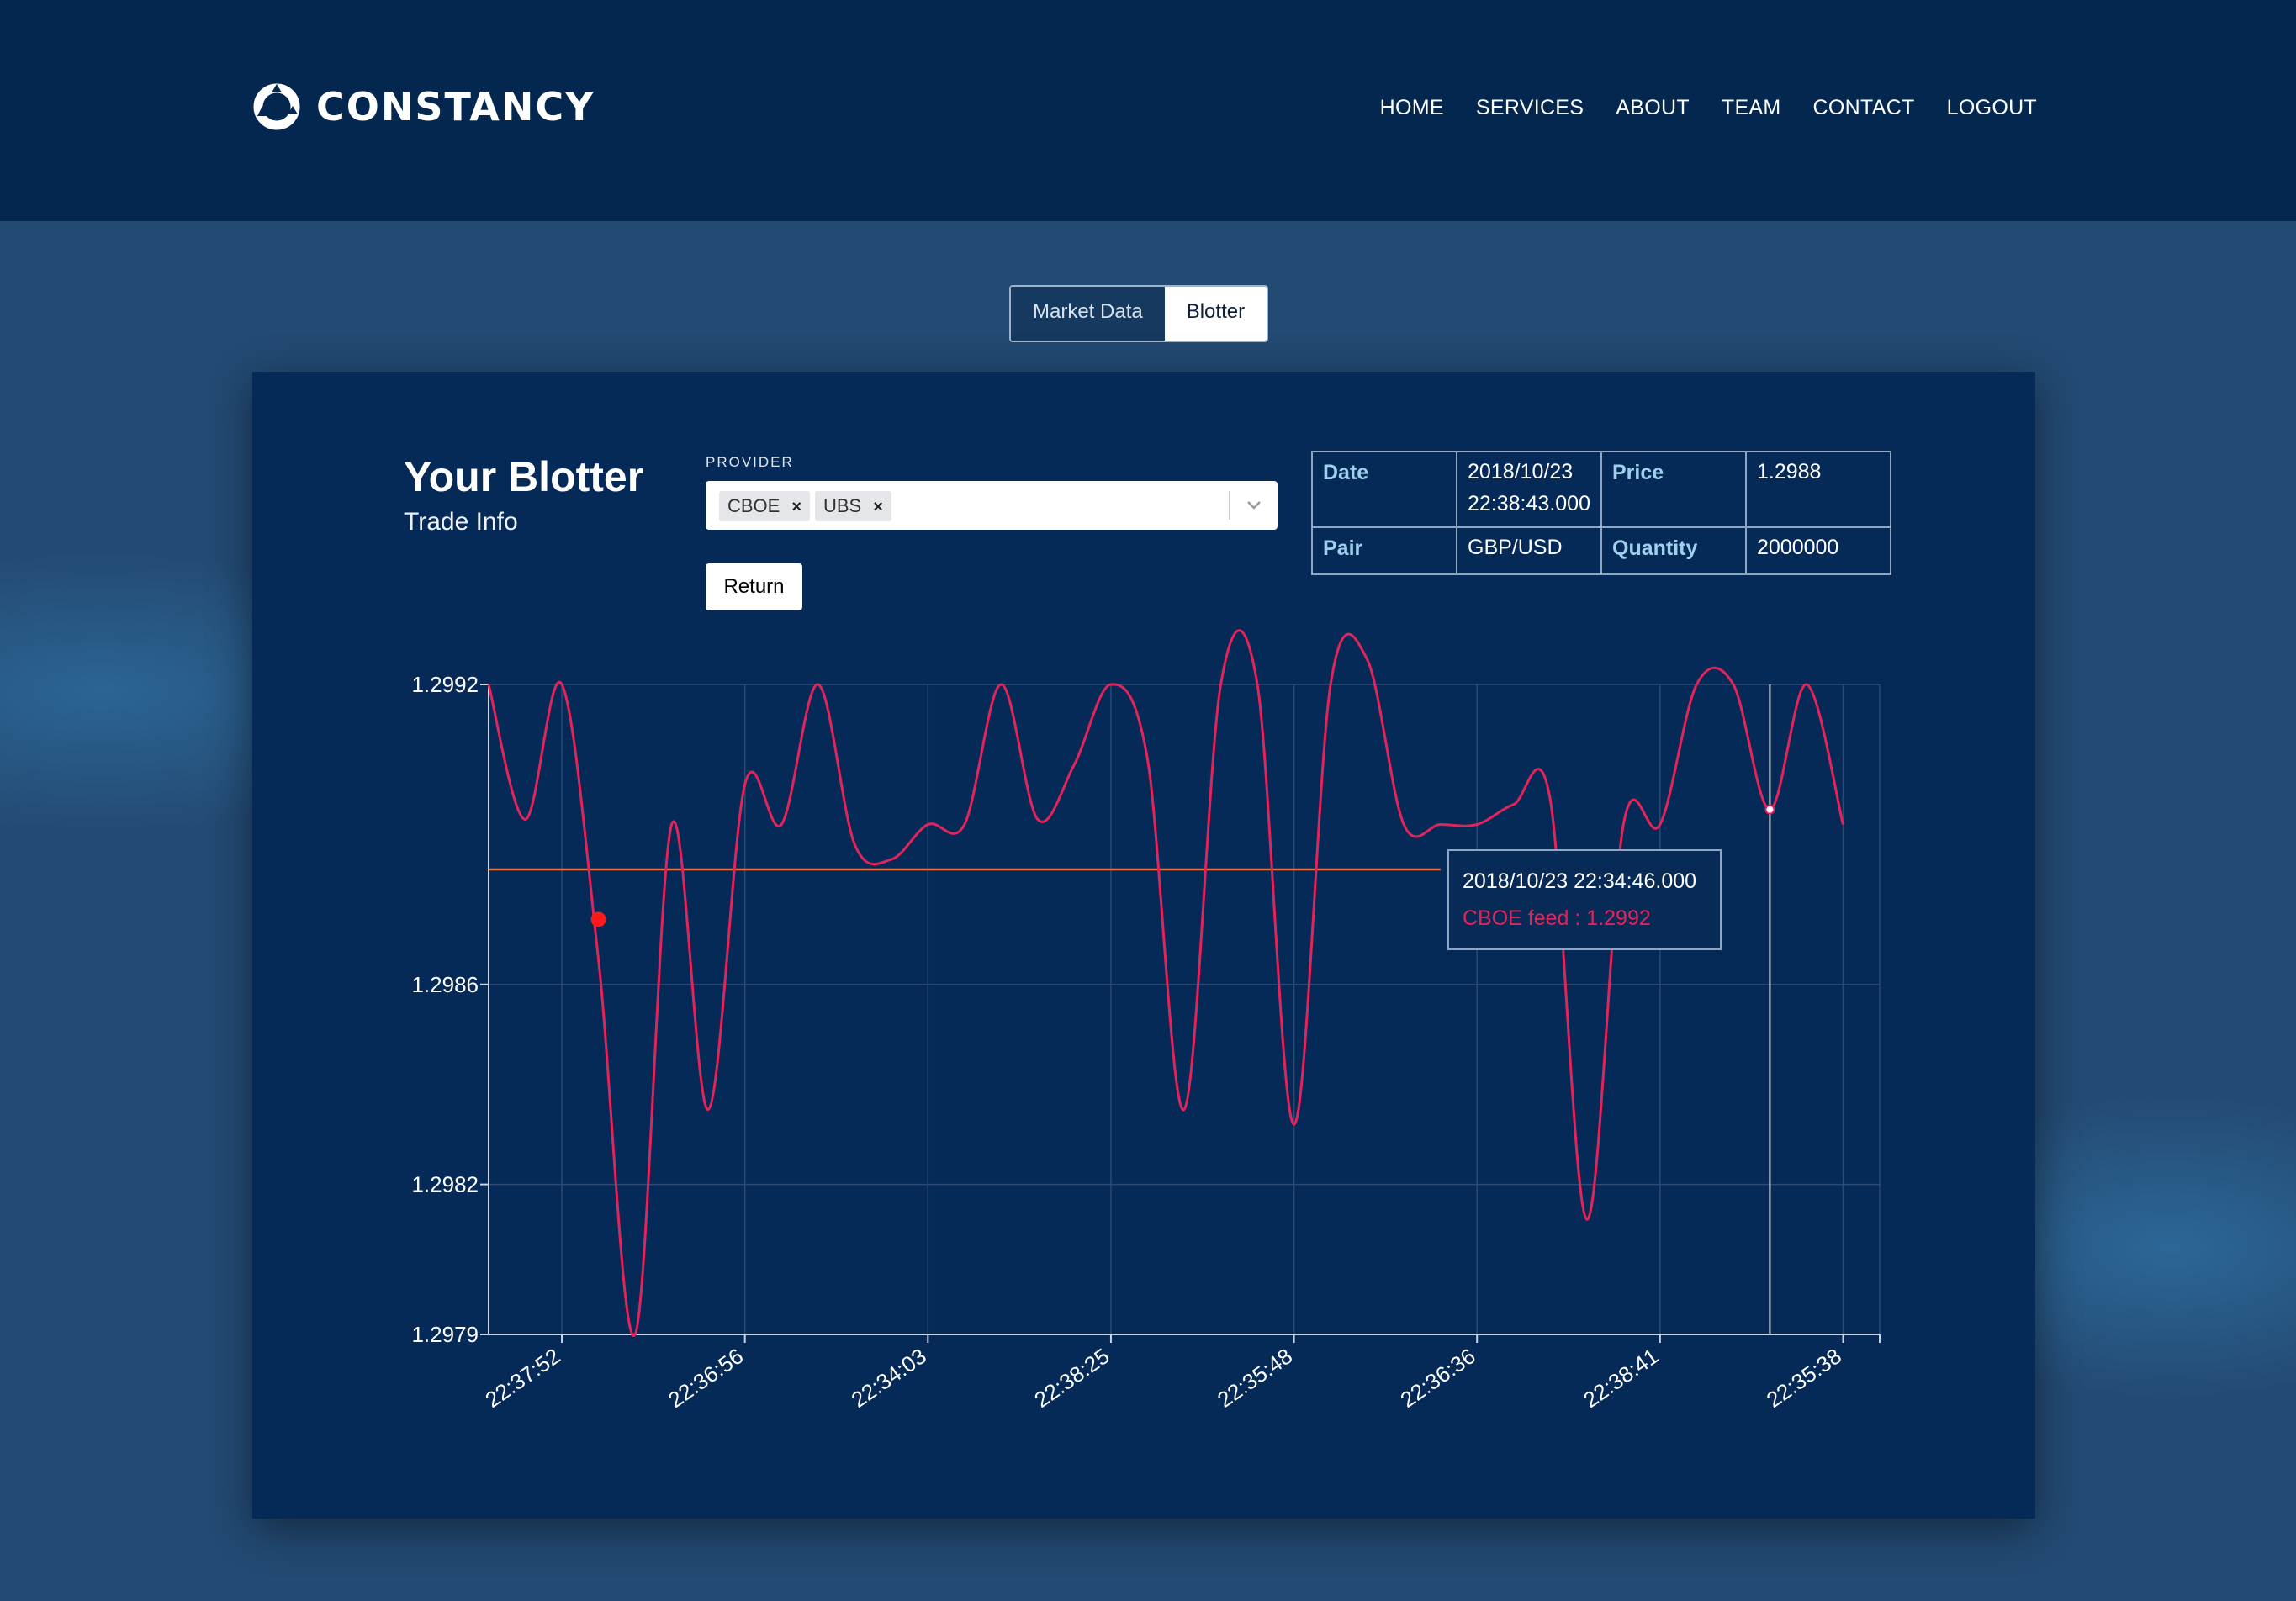 The image size is (2296, 1601). What do you see at coordinates (1692, 108) in the screenshot?
I see `main-nav: HOME SERVICES ABOUT TEAM CONTACT LOGOUT` at bounding box center [1692, 108].